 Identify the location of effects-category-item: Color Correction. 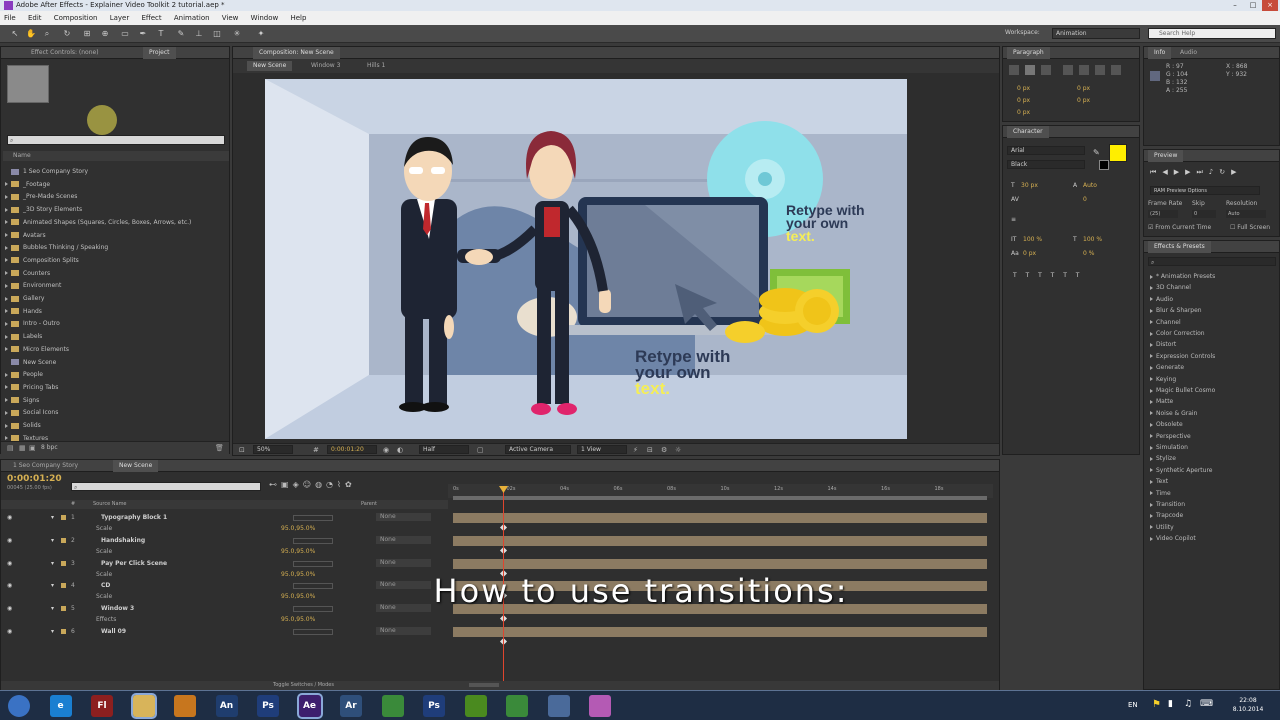
(1177, 333).